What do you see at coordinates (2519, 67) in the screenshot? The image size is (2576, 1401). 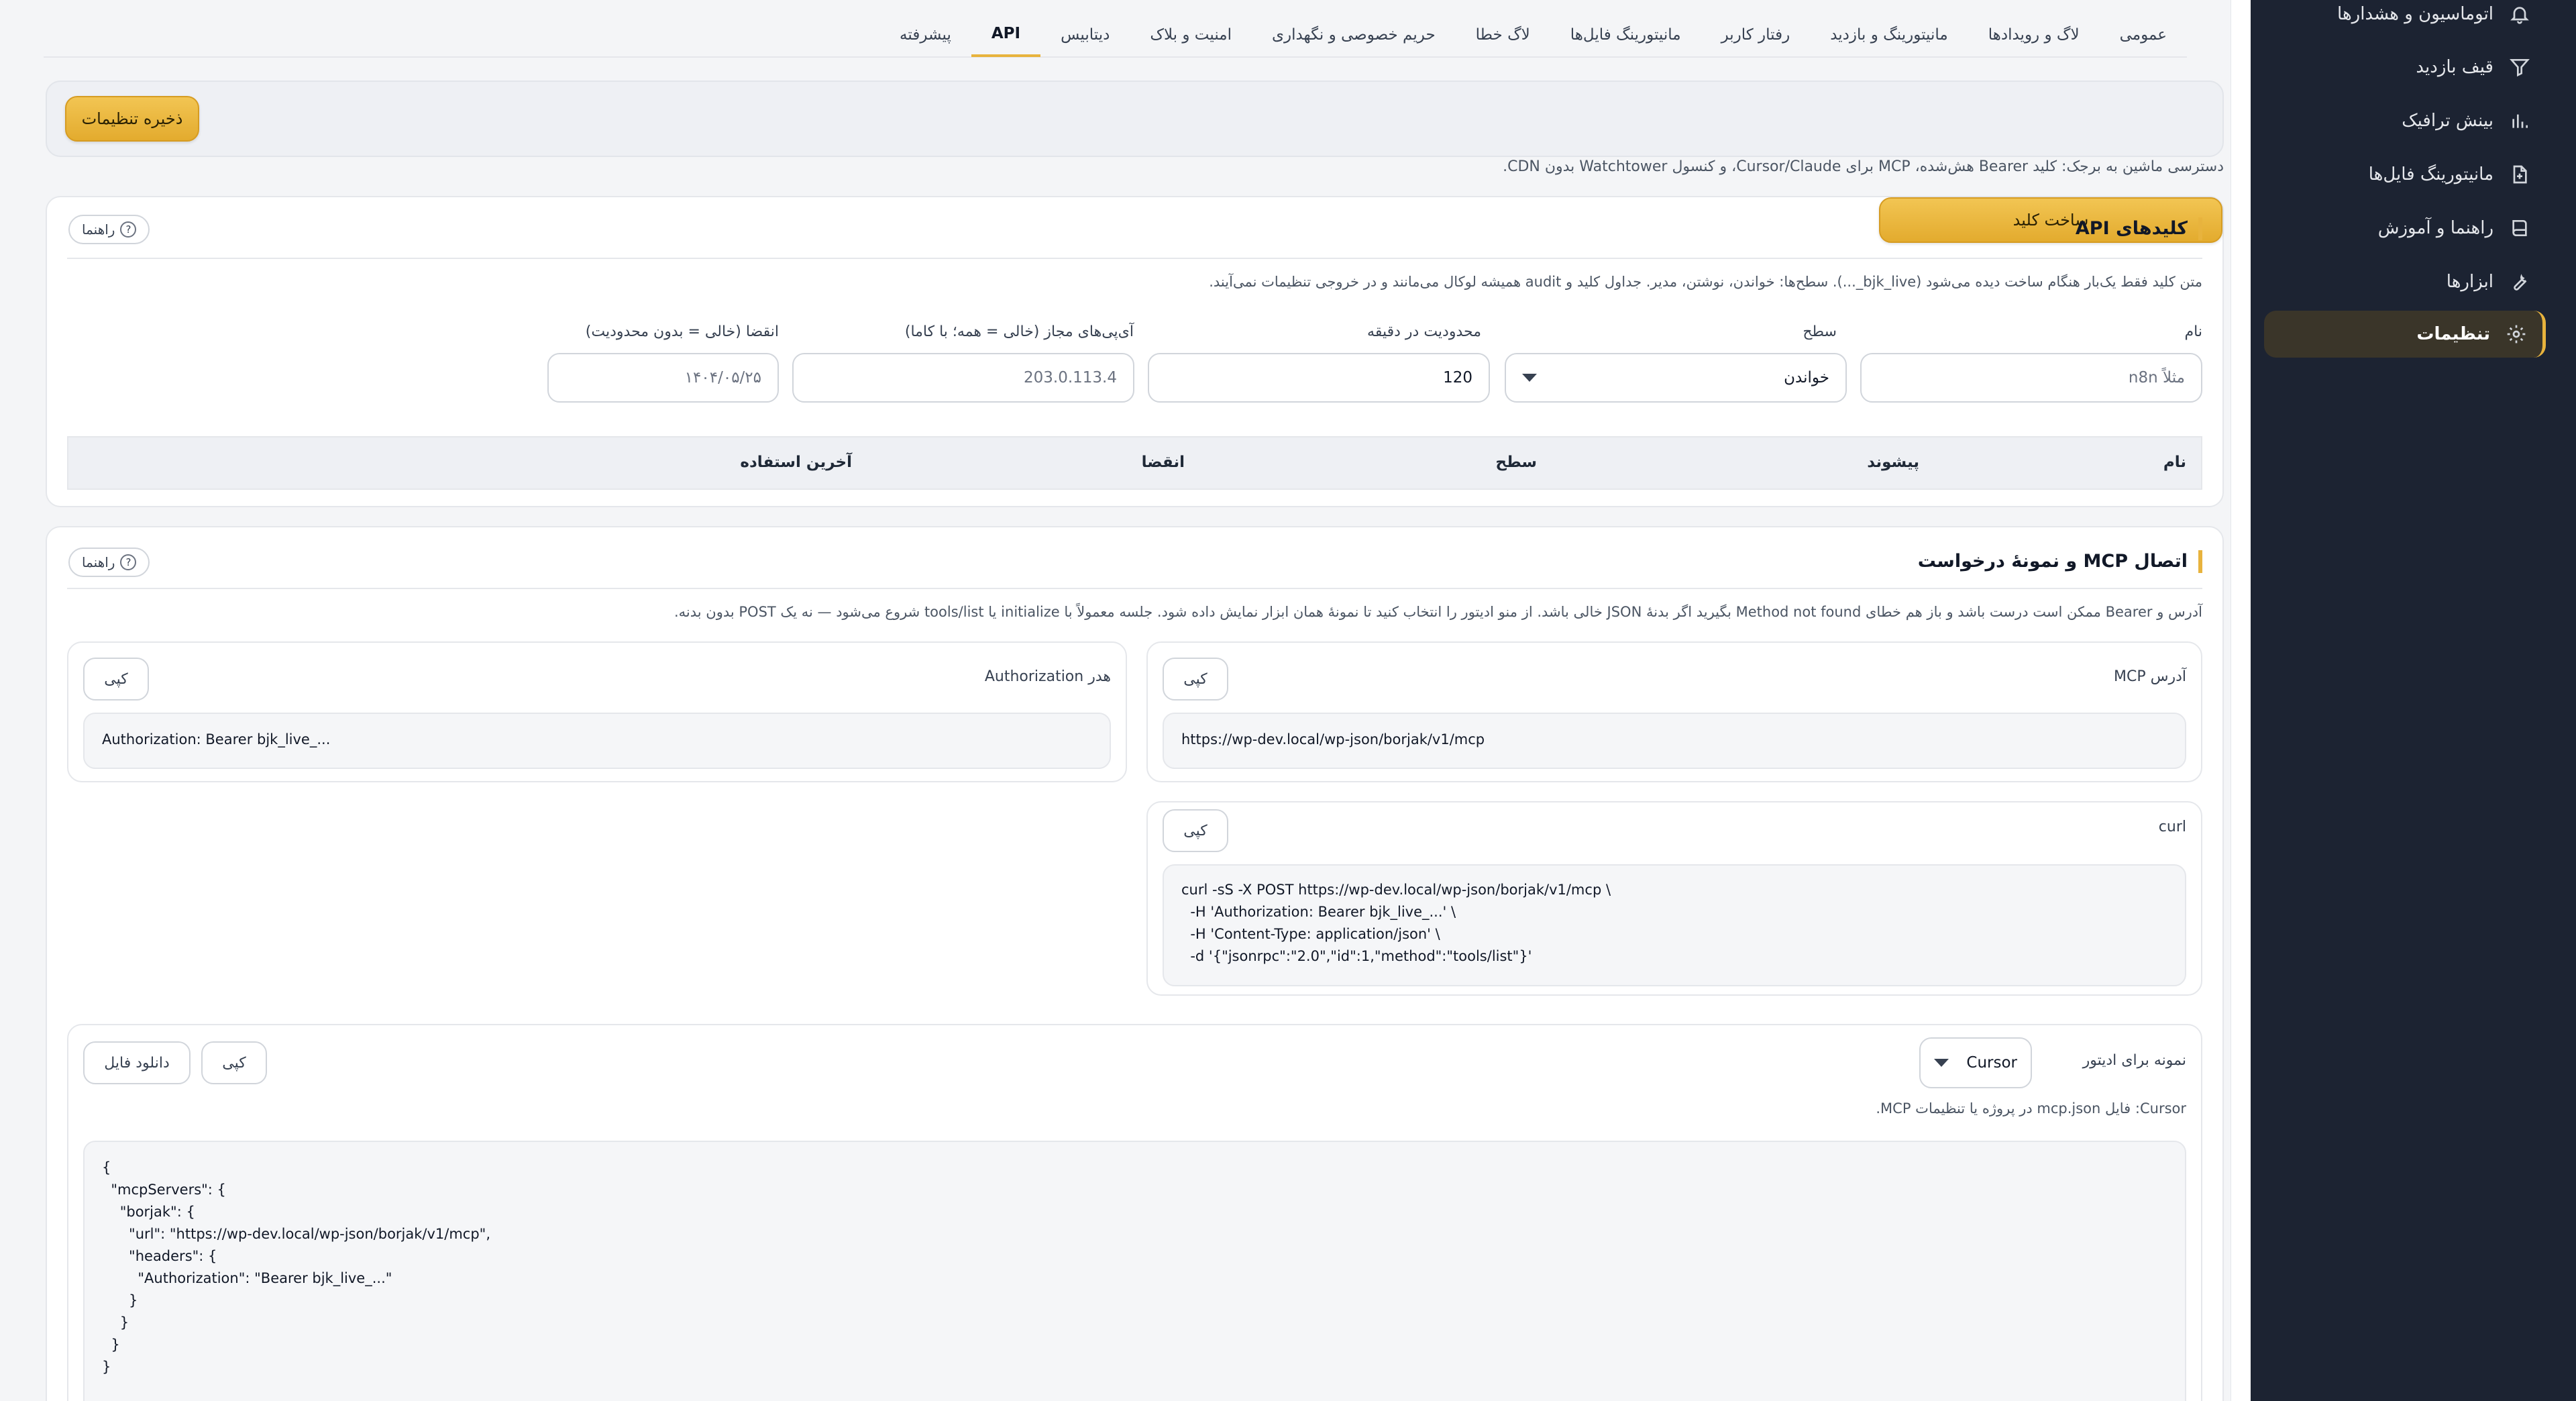 I see `filter-icon` at bounding box center [2519, 67].